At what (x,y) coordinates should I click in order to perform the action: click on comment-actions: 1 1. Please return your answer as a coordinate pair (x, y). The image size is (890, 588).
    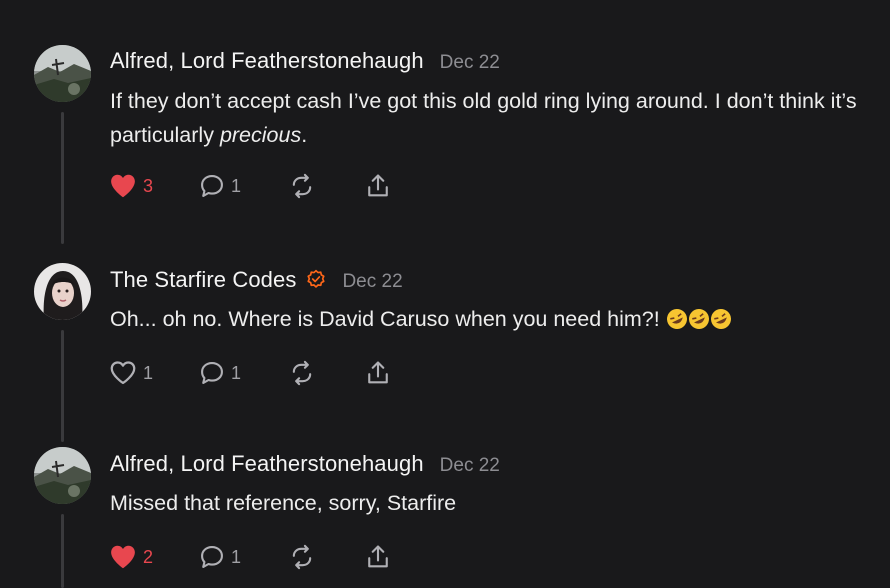
    Looking at the image, I should click on (250, 373).